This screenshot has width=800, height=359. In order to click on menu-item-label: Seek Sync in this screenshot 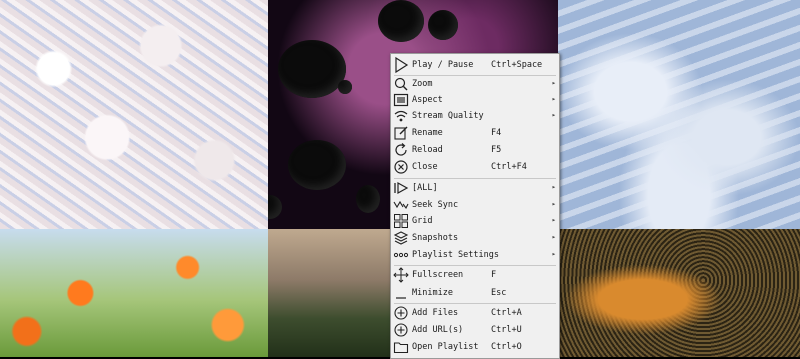, I will do `click(435, 205)`.